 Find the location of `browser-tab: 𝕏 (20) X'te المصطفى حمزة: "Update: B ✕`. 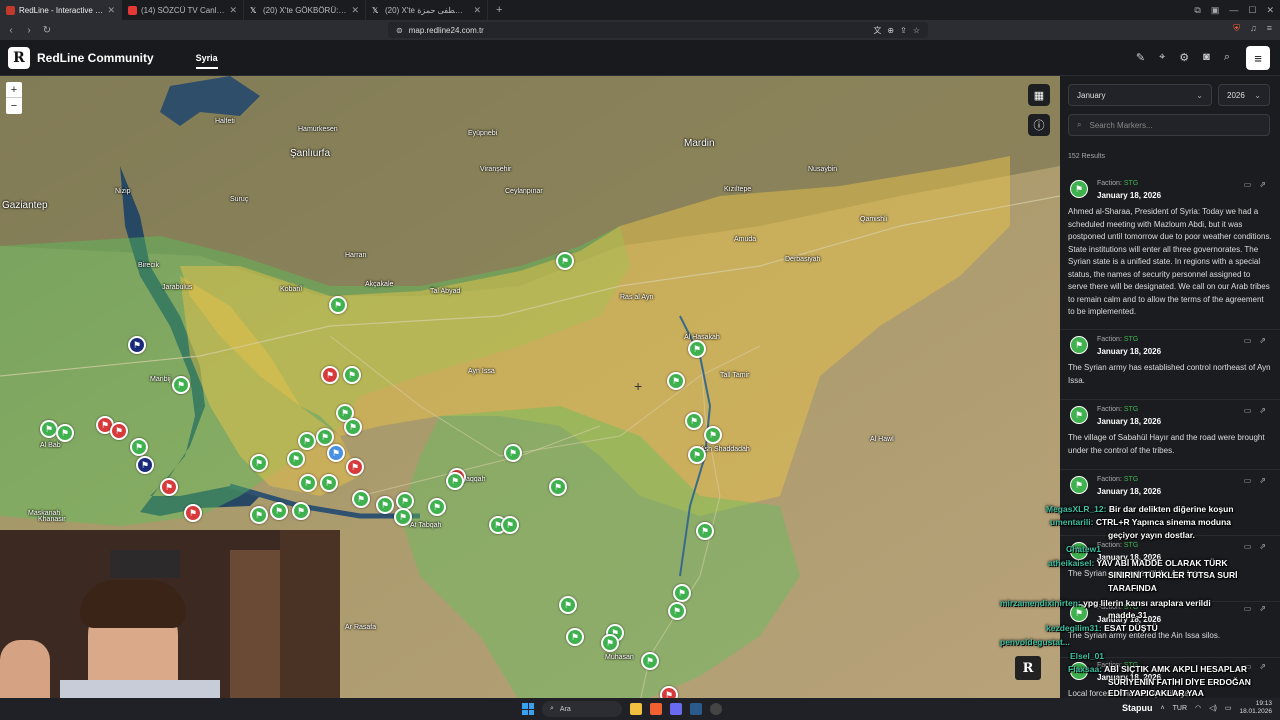

browser-tab: 𝕏 (20) X'te المصطفى حمزة: "Update: B ✕ is located at coordinates (427, 10).